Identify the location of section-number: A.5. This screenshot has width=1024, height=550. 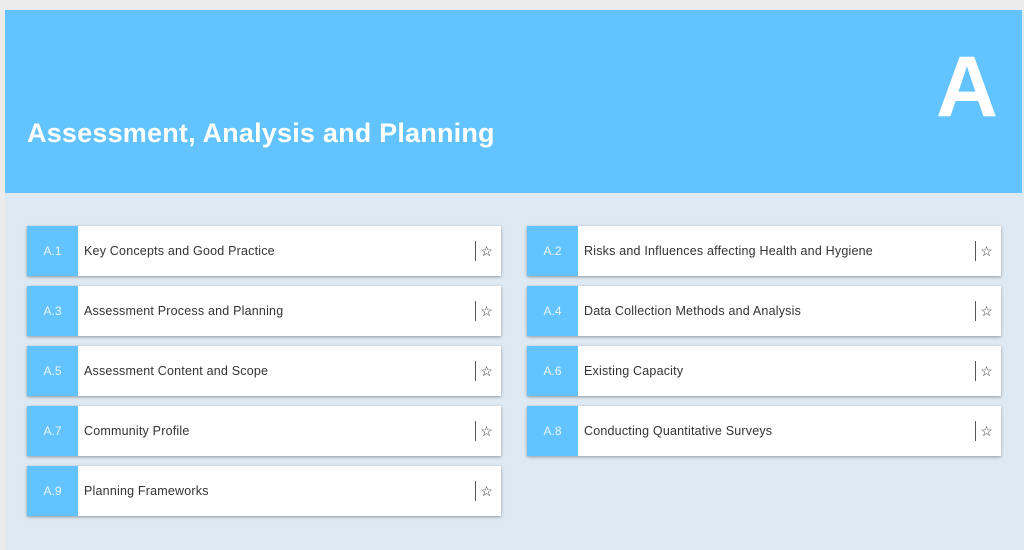
(52, 371).